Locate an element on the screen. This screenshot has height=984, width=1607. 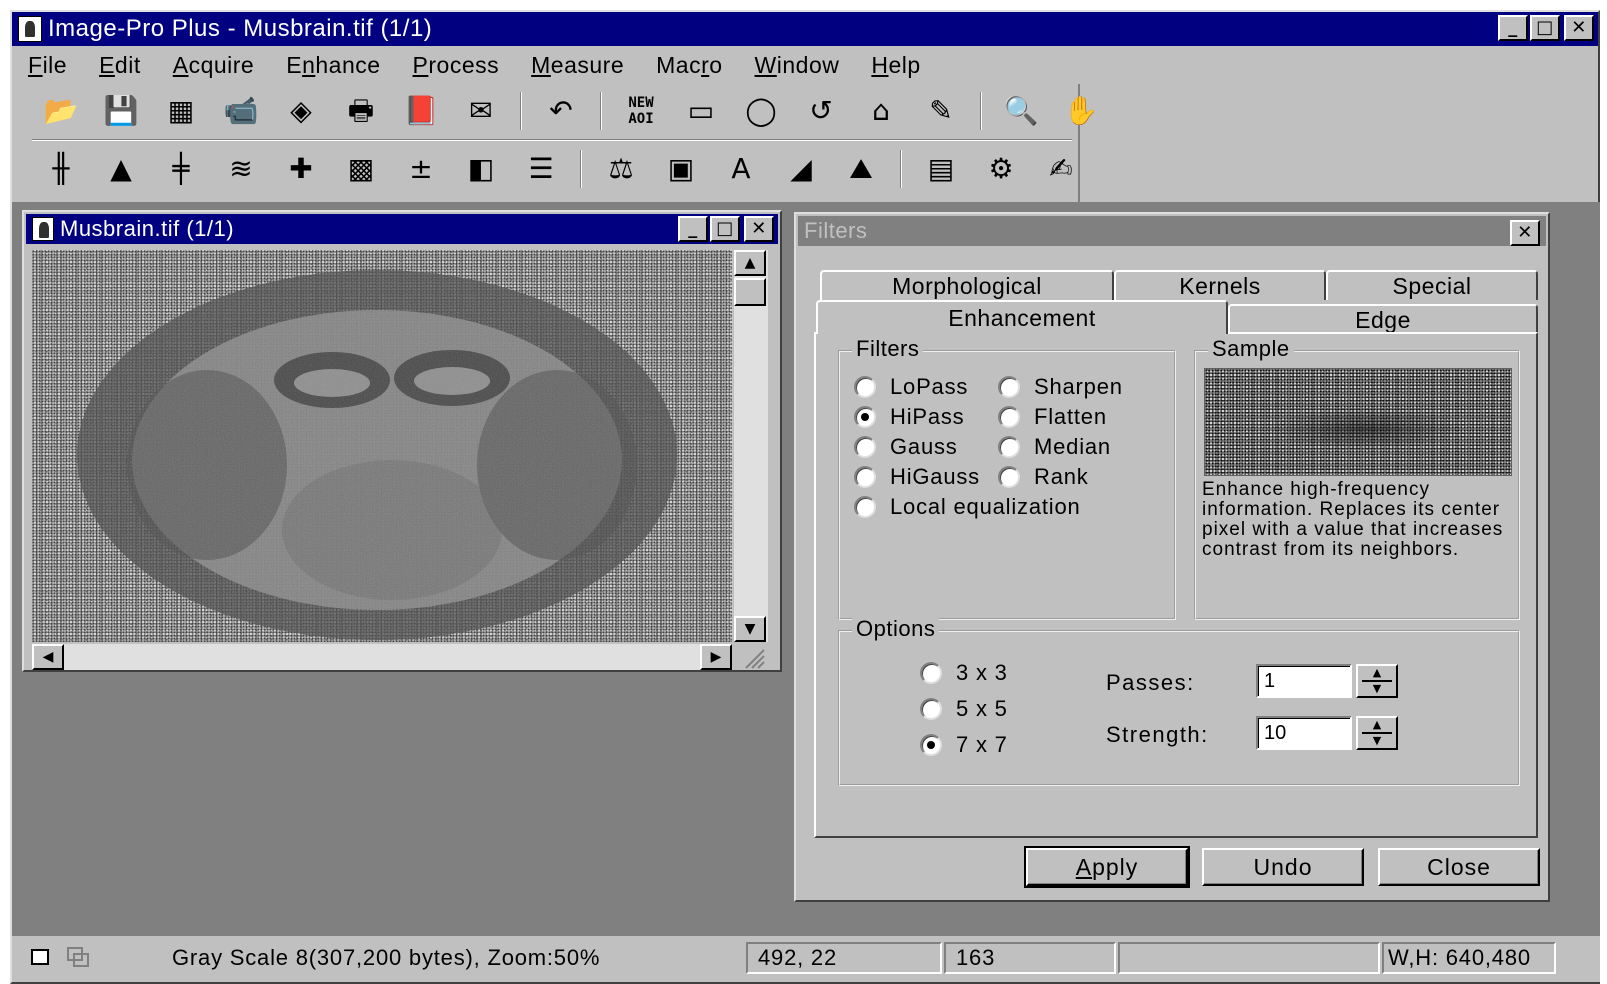
contrast-icon: ╪ is located at coordinates (181, 169).